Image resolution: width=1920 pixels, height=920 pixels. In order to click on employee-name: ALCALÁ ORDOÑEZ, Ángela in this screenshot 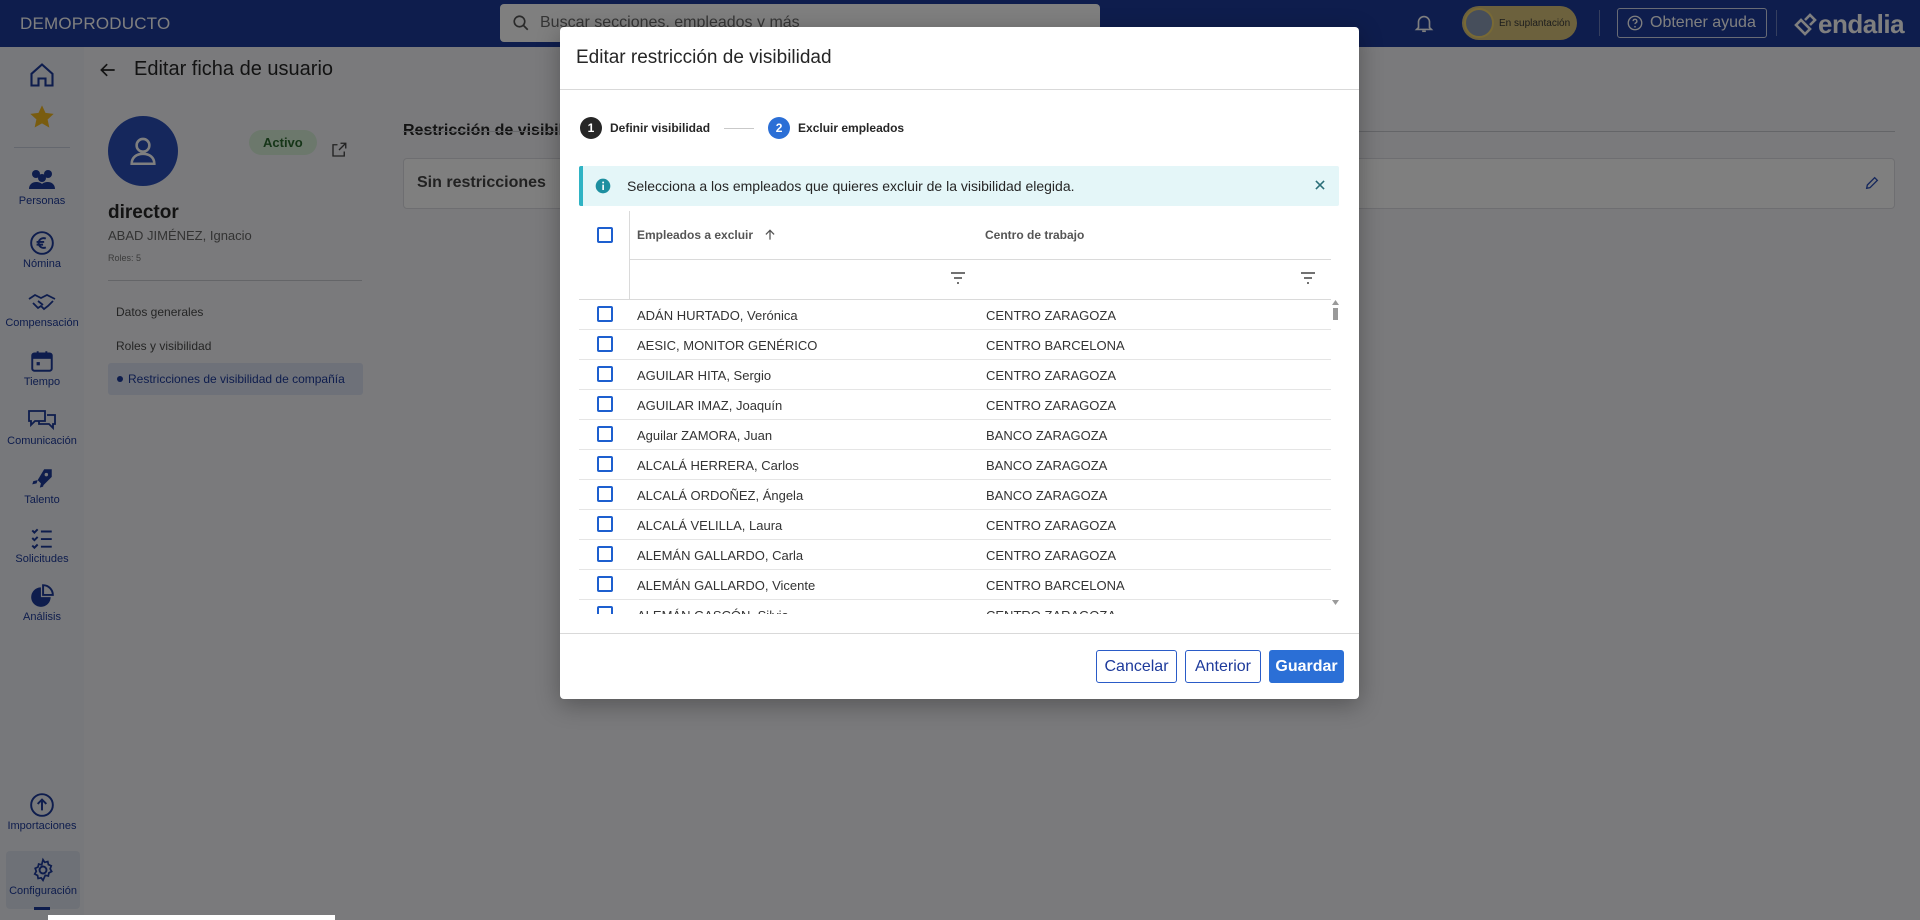, I will do `click(720, 495)`.